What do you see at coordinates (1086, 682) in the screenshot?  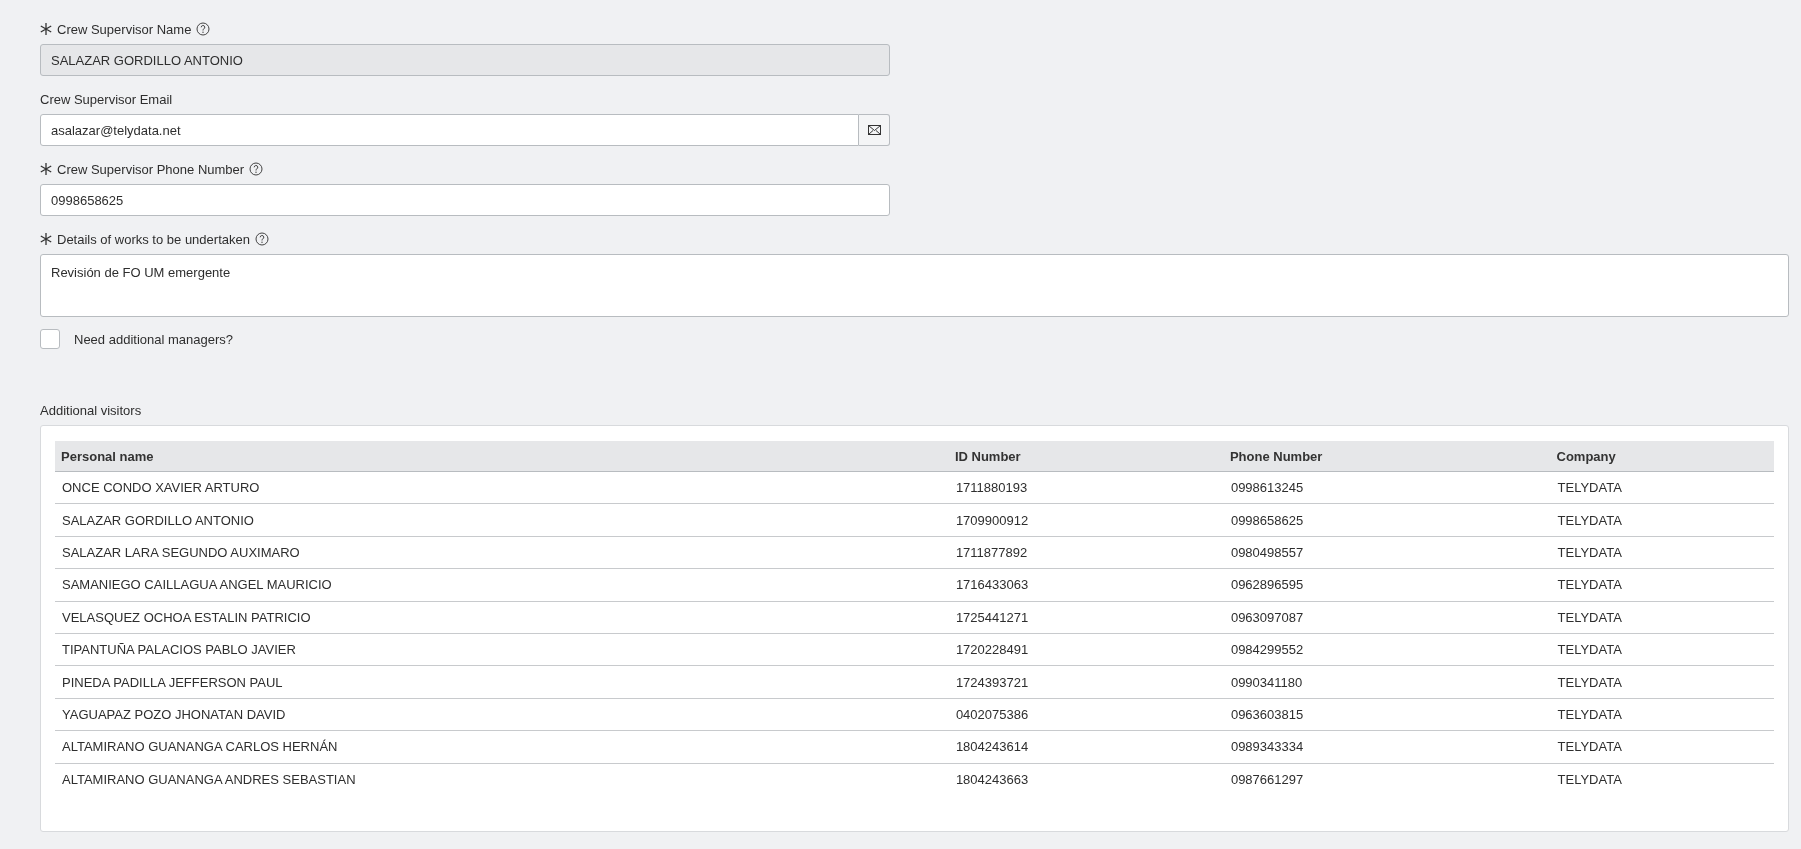 I see `table-cell: 1724393721` at bounding box center [1086, 682].